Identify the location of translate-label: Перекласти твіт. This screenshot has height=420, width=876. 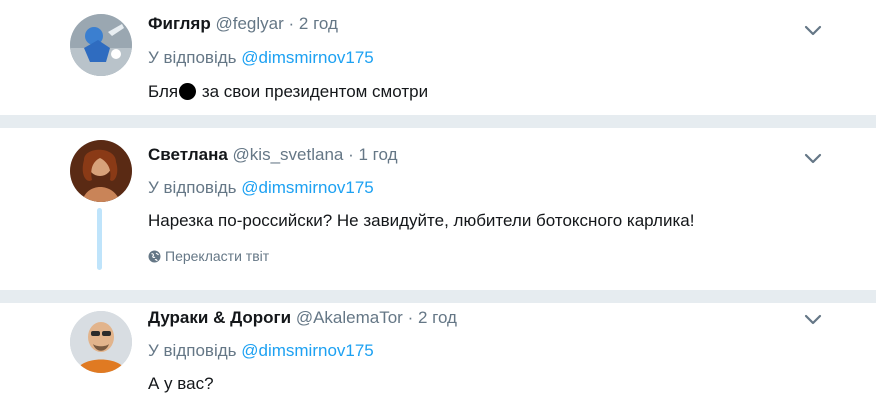
(217, 256).